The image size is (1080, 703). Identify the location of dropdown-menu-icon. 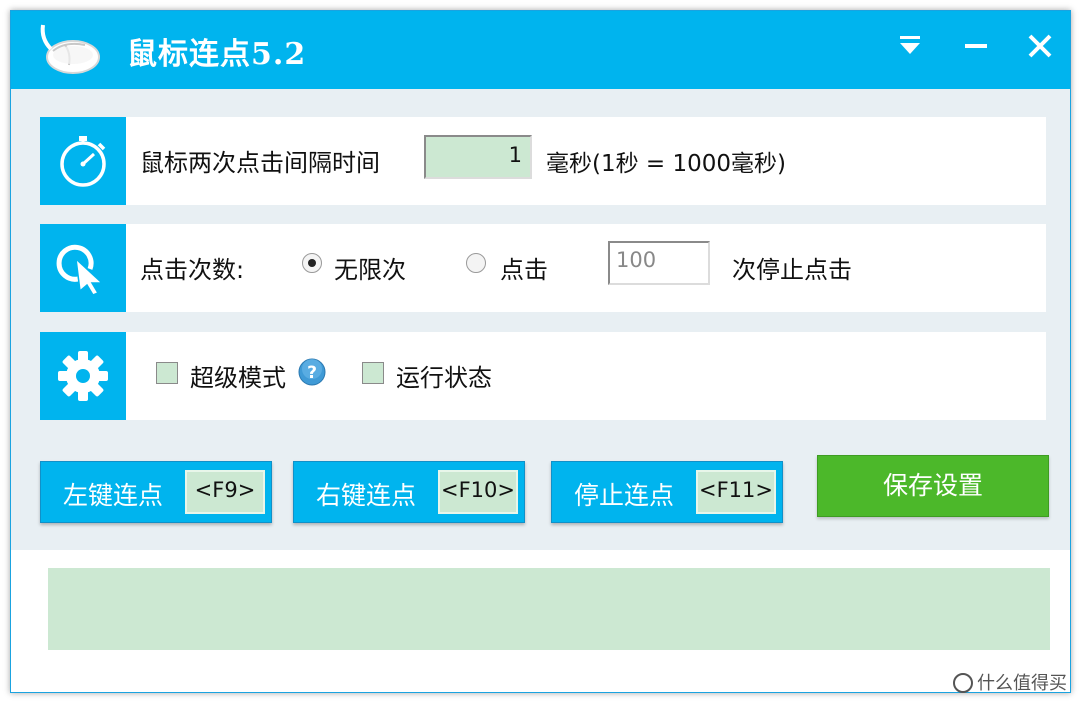
(910, 45).